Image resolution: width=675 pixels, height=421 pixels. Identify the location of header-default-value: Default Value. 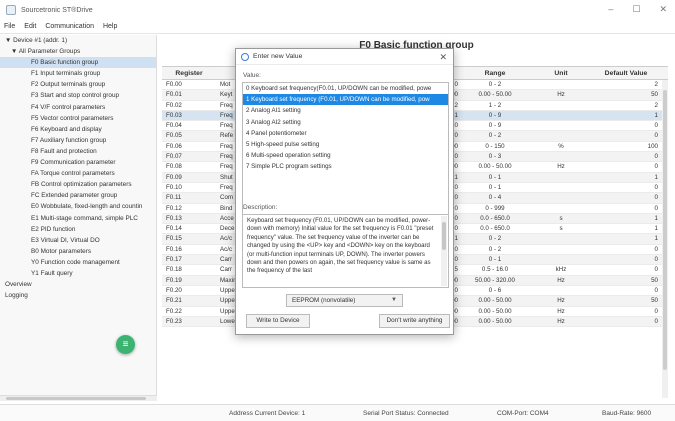
(628, 73).